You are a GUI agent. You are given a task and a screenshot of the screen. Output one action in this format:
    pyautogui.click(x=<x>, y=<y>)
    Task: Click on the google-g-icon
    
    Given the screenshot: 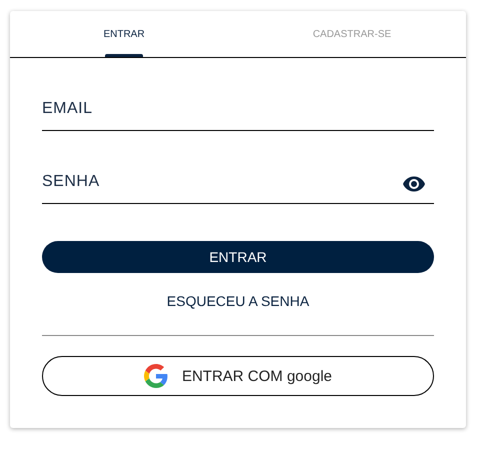 What is the action you would take?
    pyautogui.click(x=156, y=376)
    